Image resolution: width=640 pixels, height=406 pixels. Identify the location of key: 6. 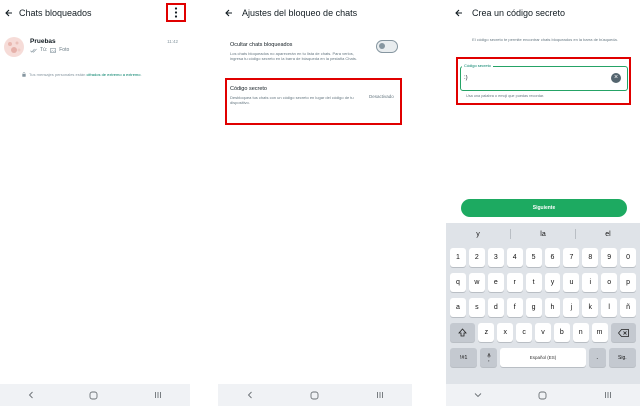
(552, 257).